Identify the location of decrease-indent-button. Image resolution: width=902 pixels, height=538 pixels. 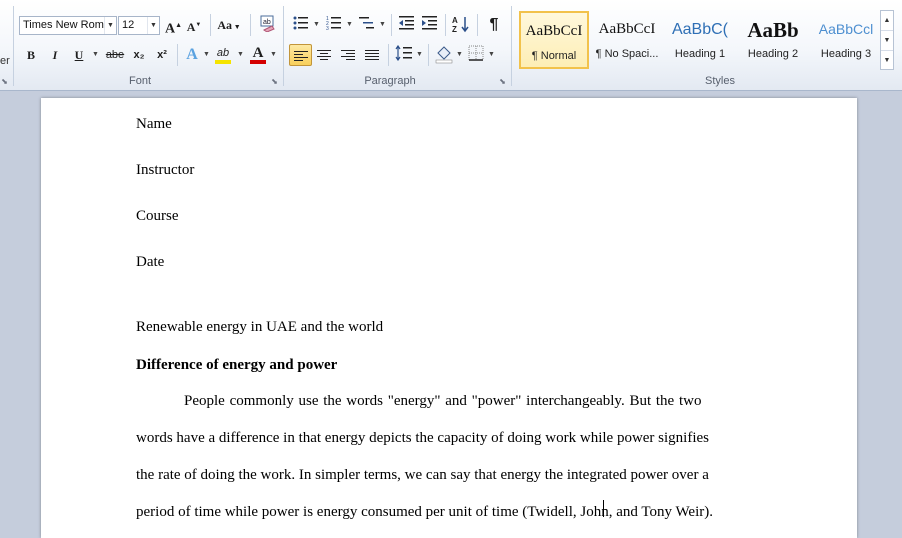
(407, 25).